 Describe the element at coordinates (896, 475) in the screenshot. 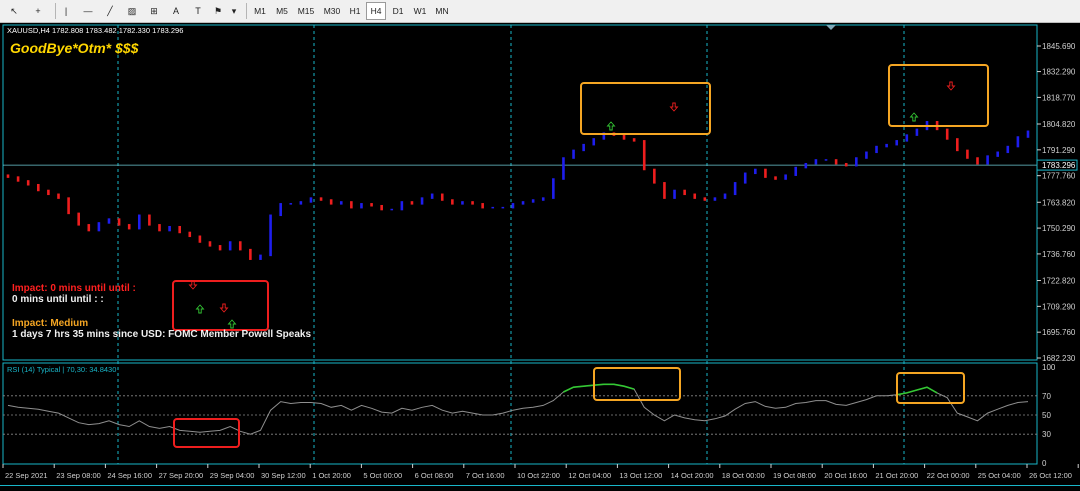

I see `time-label: 21 Oct 20:00` at that location.